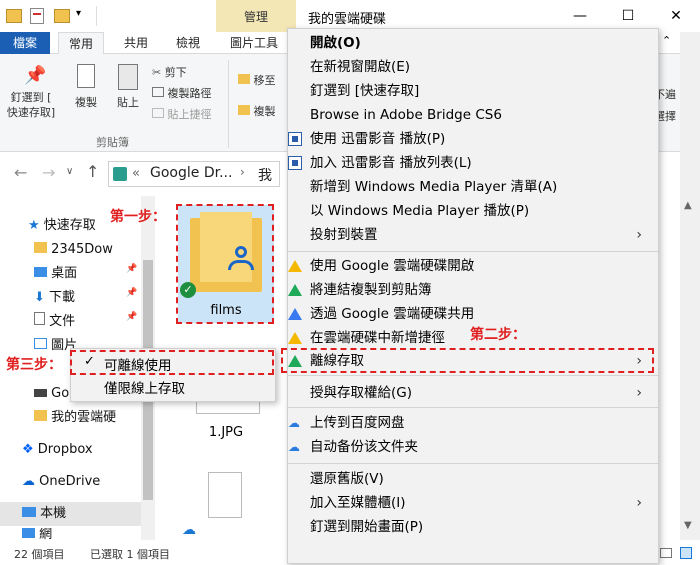 This screenshot has height=565, width=700. I want to click on desktop-icon, so click(40, 272).